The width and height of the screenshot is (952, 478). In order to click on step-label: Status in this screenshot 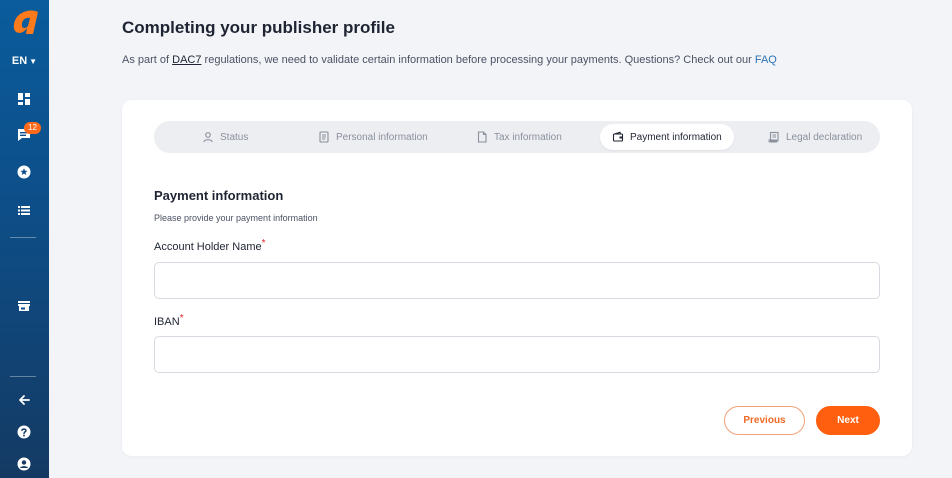, I will do `click(234, 137)`.